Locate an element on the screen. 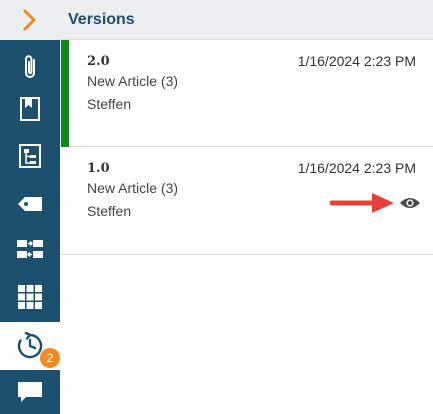 This screenshot has height=414, width=433. current-version-indicator is located at coordinates (65, 93).